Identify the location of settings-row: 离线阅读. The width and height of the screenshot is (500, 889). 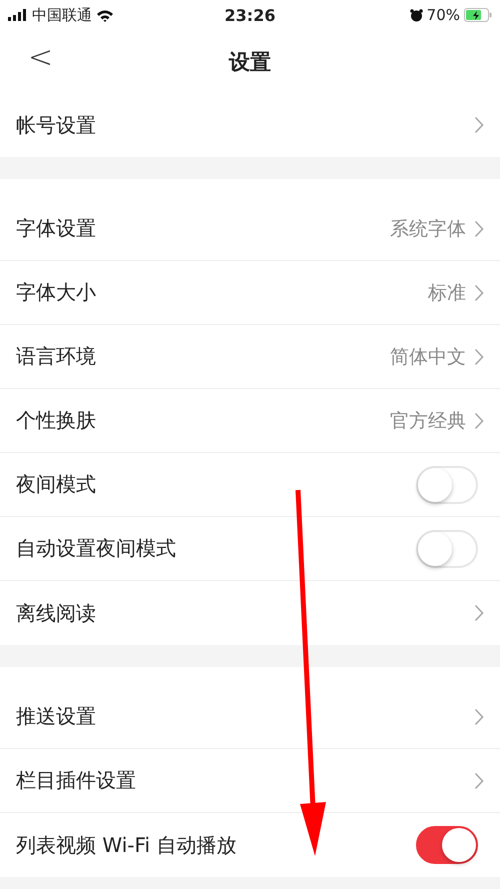
(250, 613).